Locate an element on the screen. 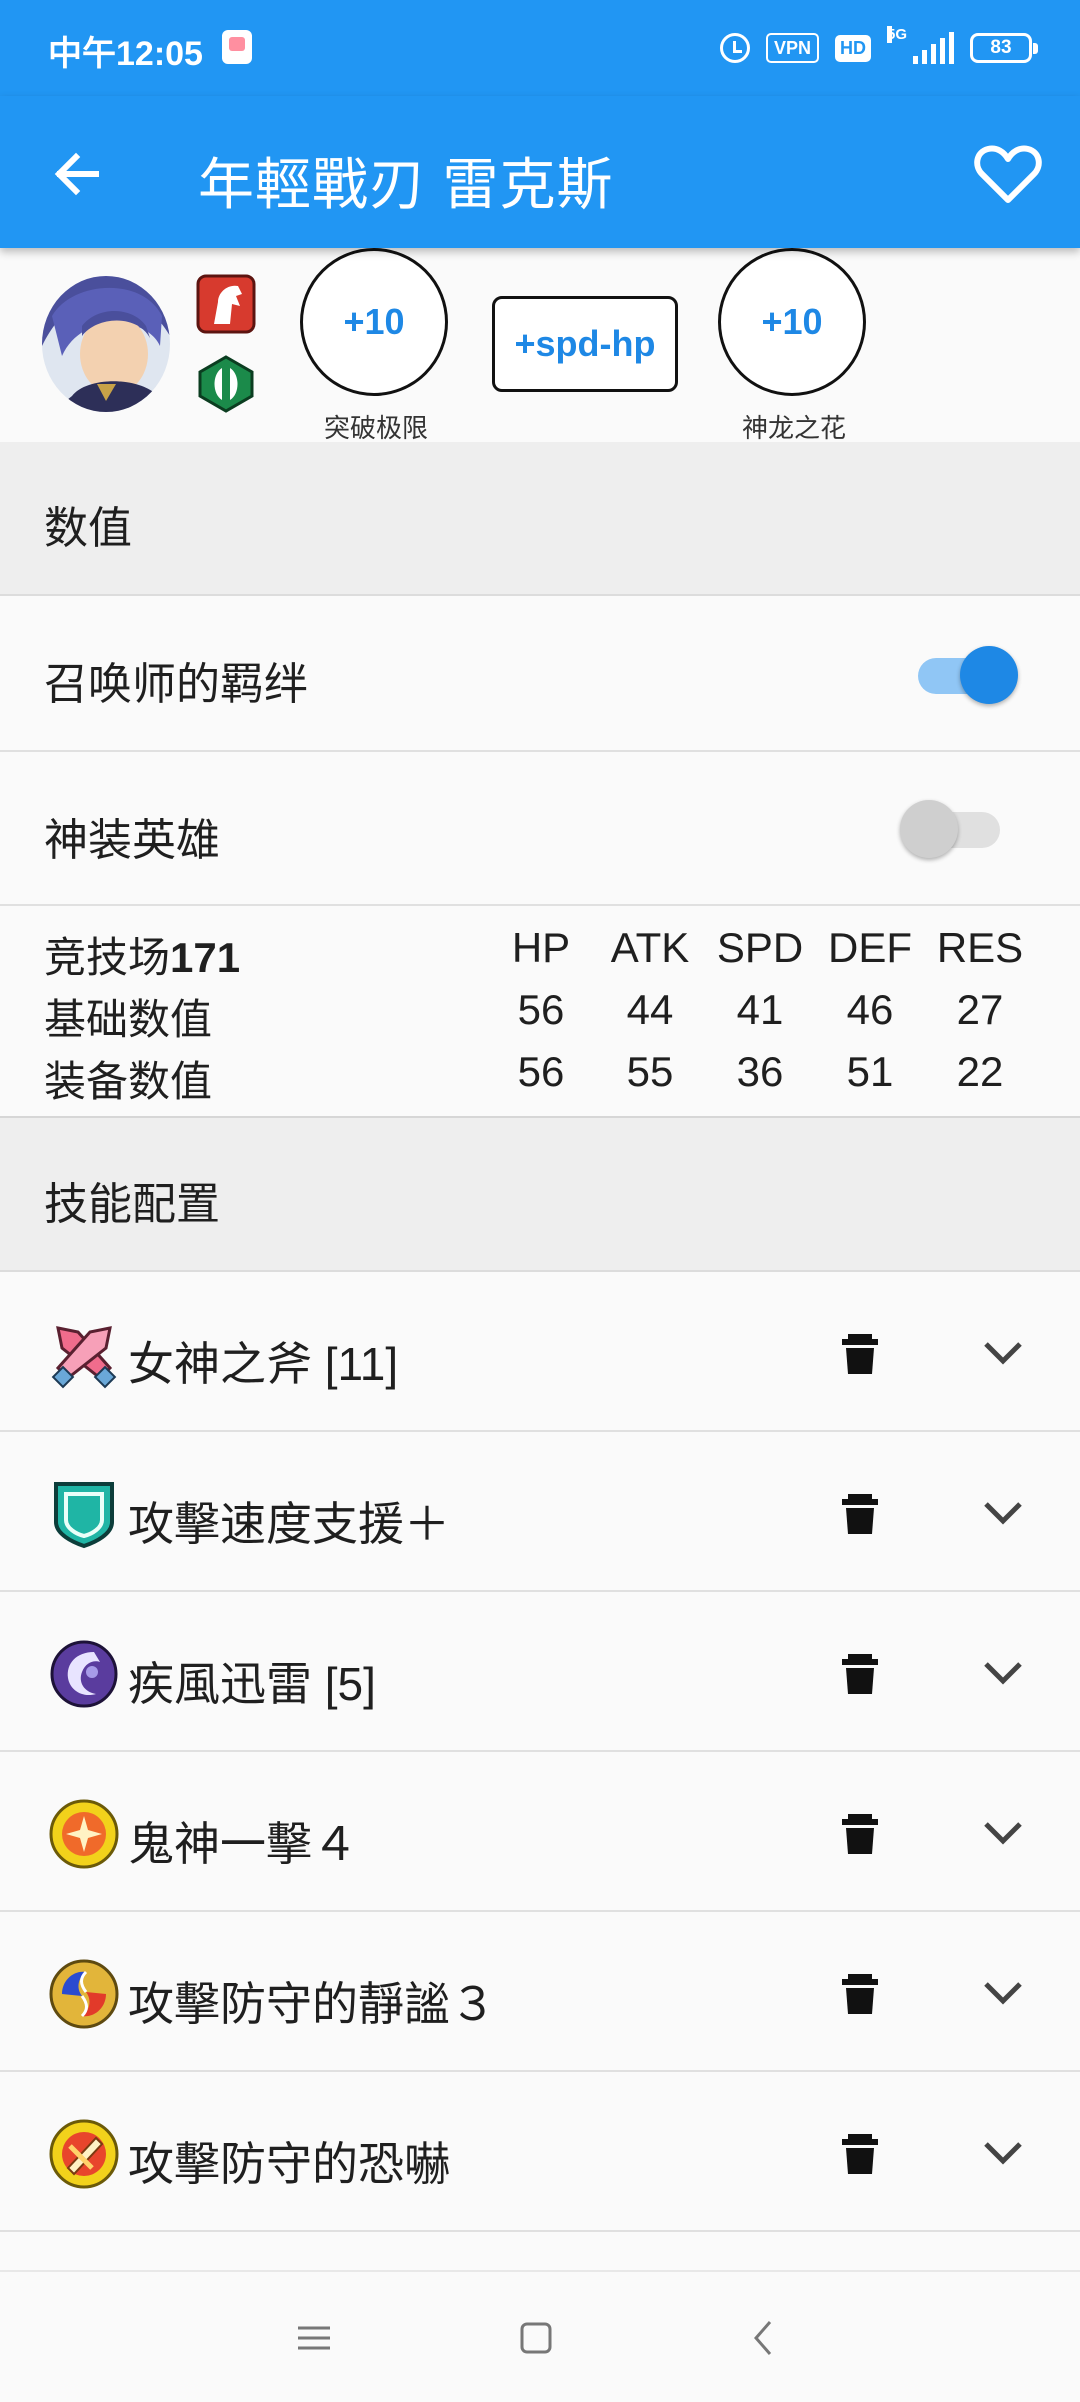 The image size is (1080, 2402). system-navigation-bar is located at coordinates (540, 2336).